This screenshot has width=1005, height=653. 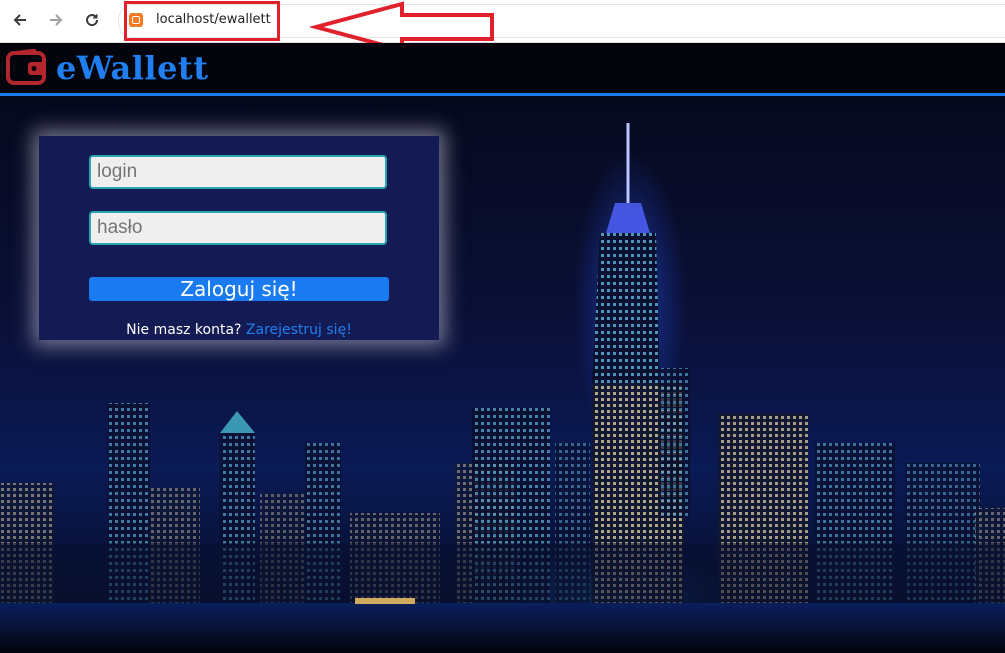 I want to click on login-button: Zaloguj się!, so click(x=239, y=289).